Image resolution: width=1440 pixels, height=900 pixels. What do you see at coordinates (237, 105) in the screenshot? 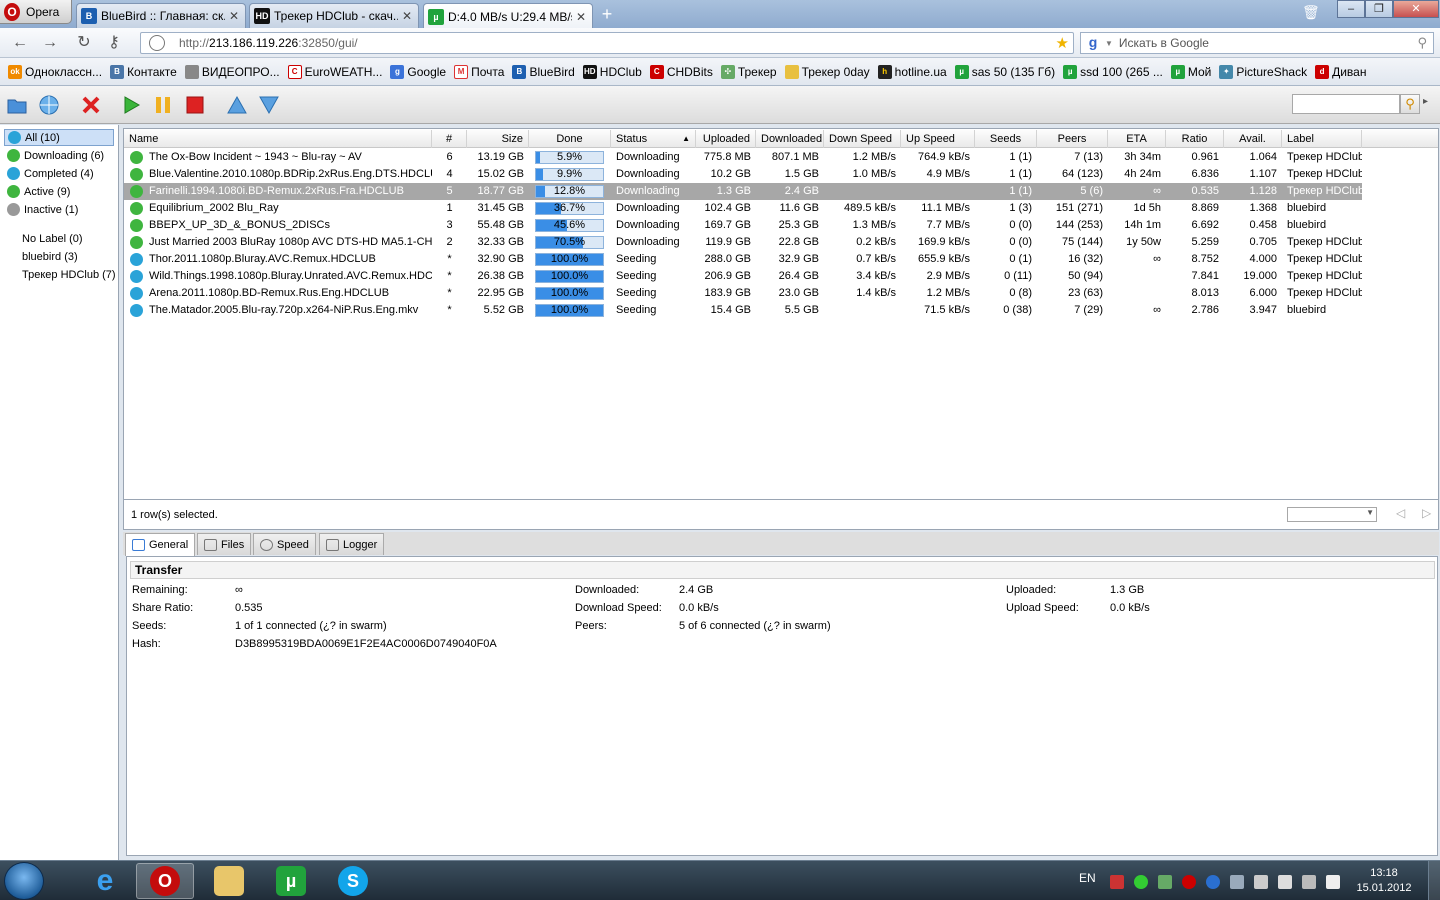
I see `move-up-icon` at bounding box center [237, 105].